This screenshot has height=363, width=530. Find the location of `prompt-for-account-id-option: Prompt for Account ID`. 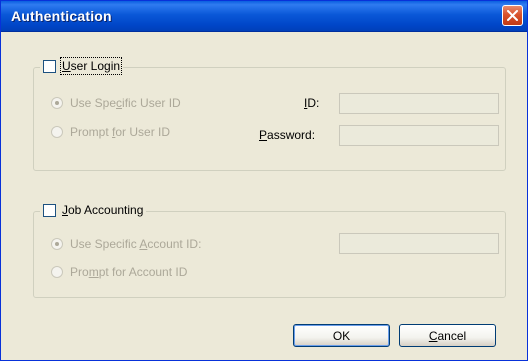

prompt-for-account-id-option: Prompt for Account ID is located at coordinates (119, 272).